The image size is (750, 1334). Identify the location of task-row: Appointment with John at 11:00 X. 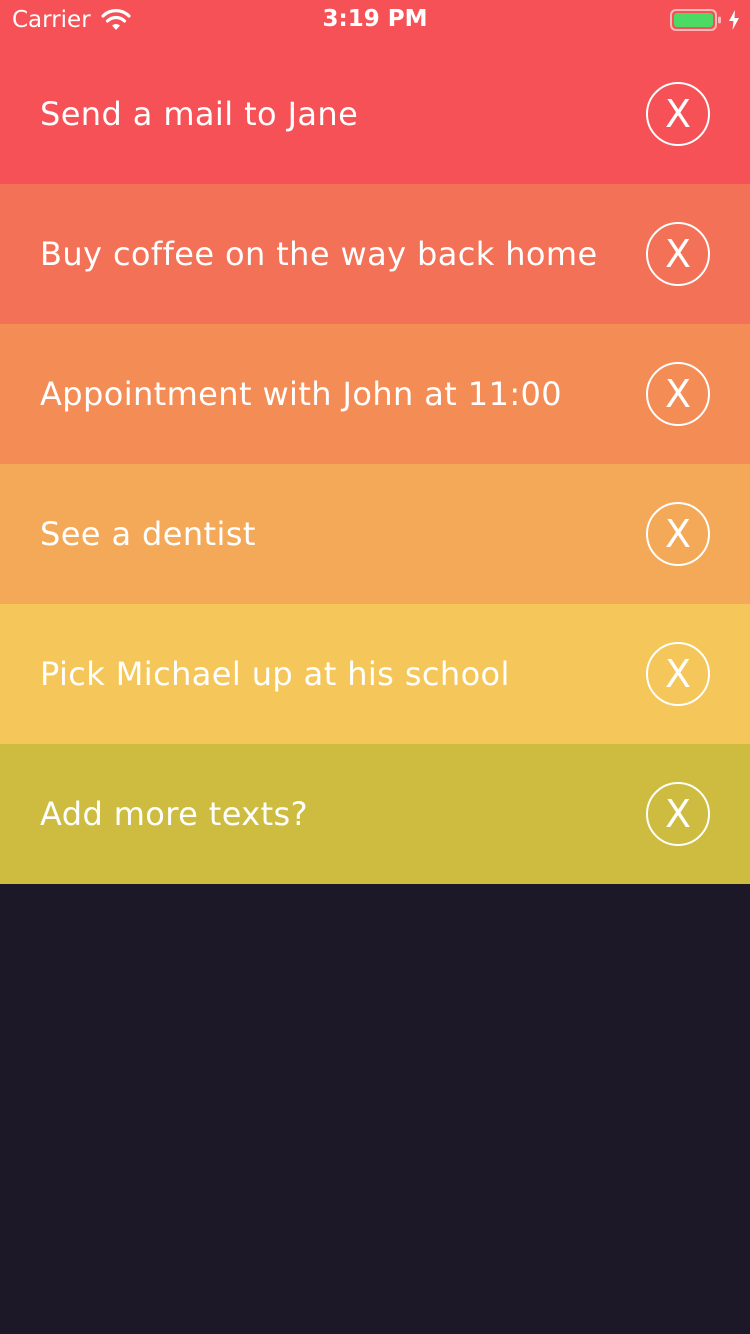
(375, 394).